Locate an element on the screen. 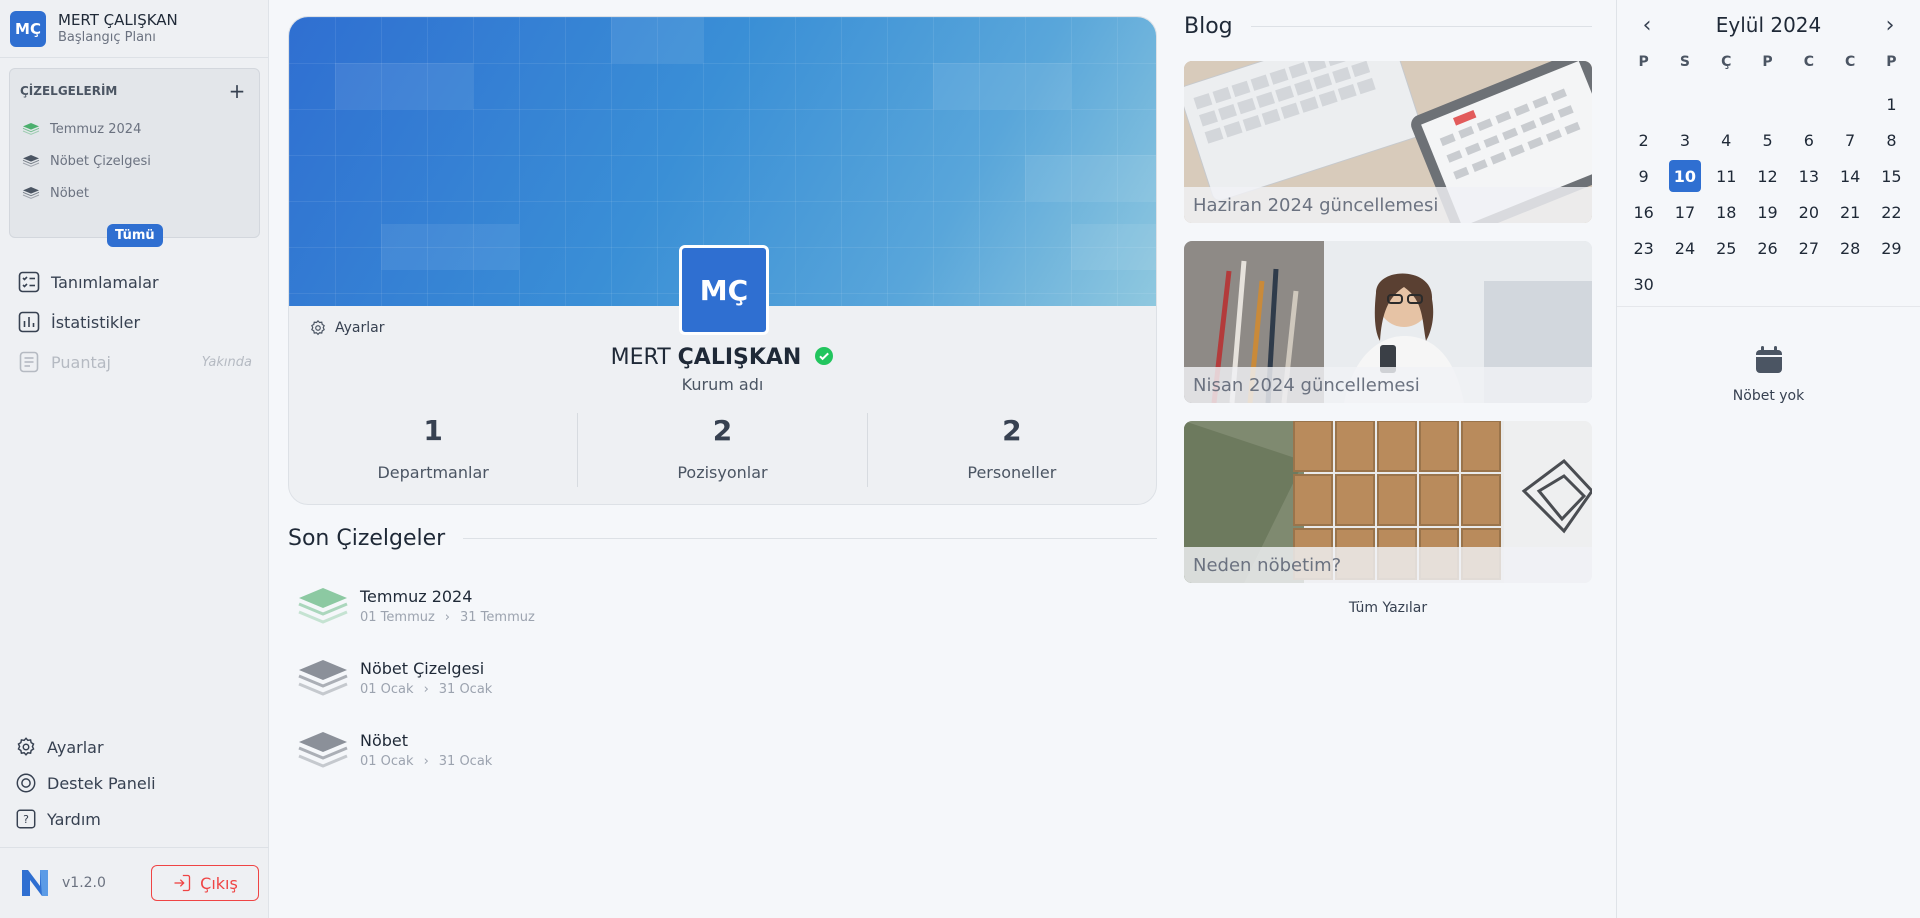 This screenshot has width=1920, height=918. calendar-day: 7 is located at coordinates (1849, 140).